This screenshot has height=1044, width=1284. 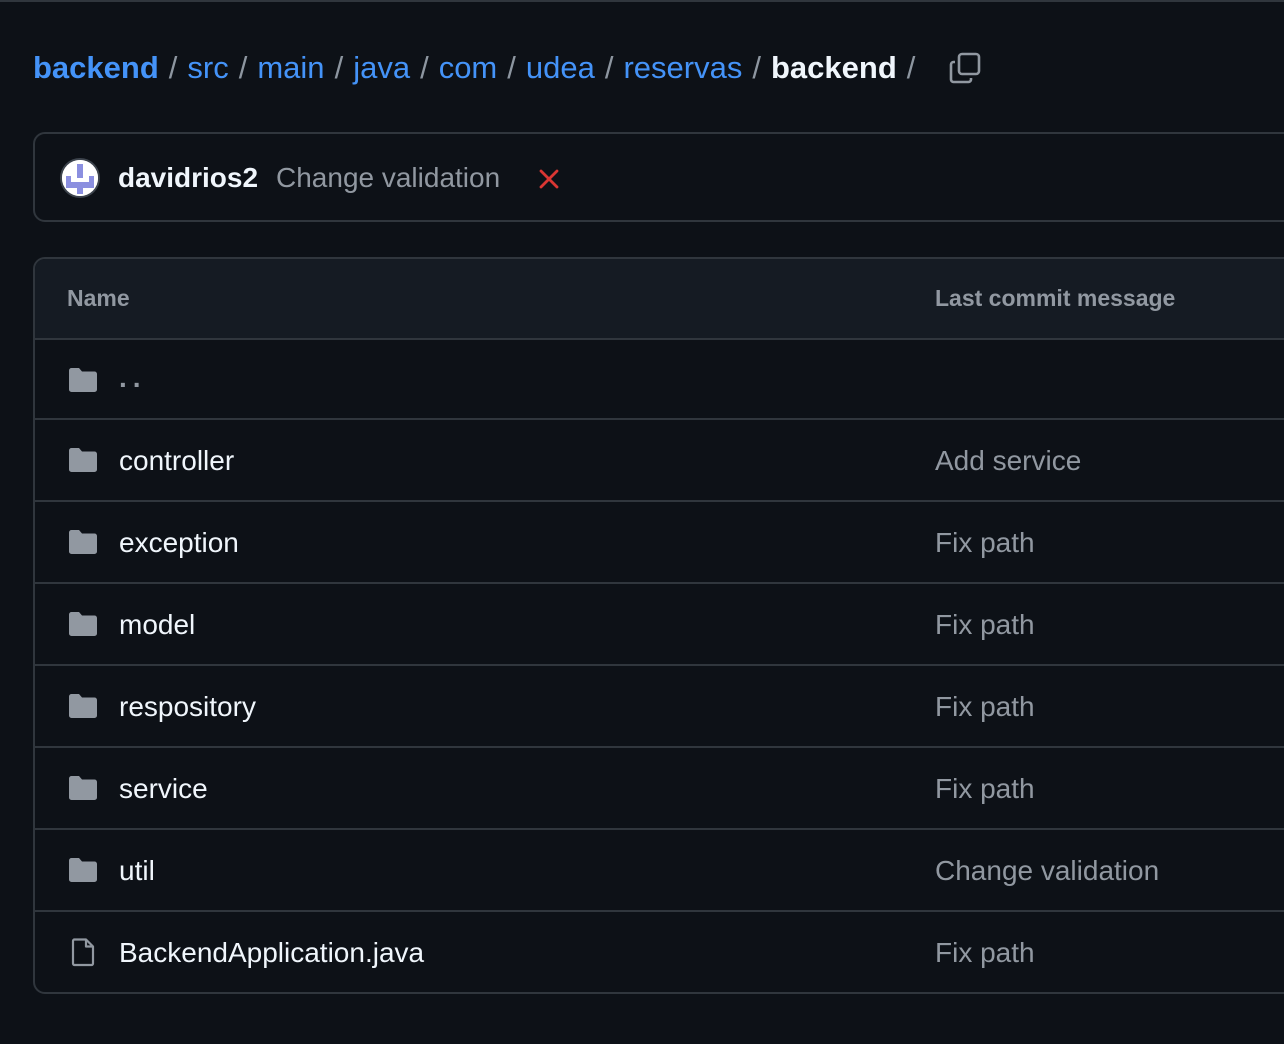 I want to click on column-header-last-commit-message: Last commit message, so click(x=1055, y=298).